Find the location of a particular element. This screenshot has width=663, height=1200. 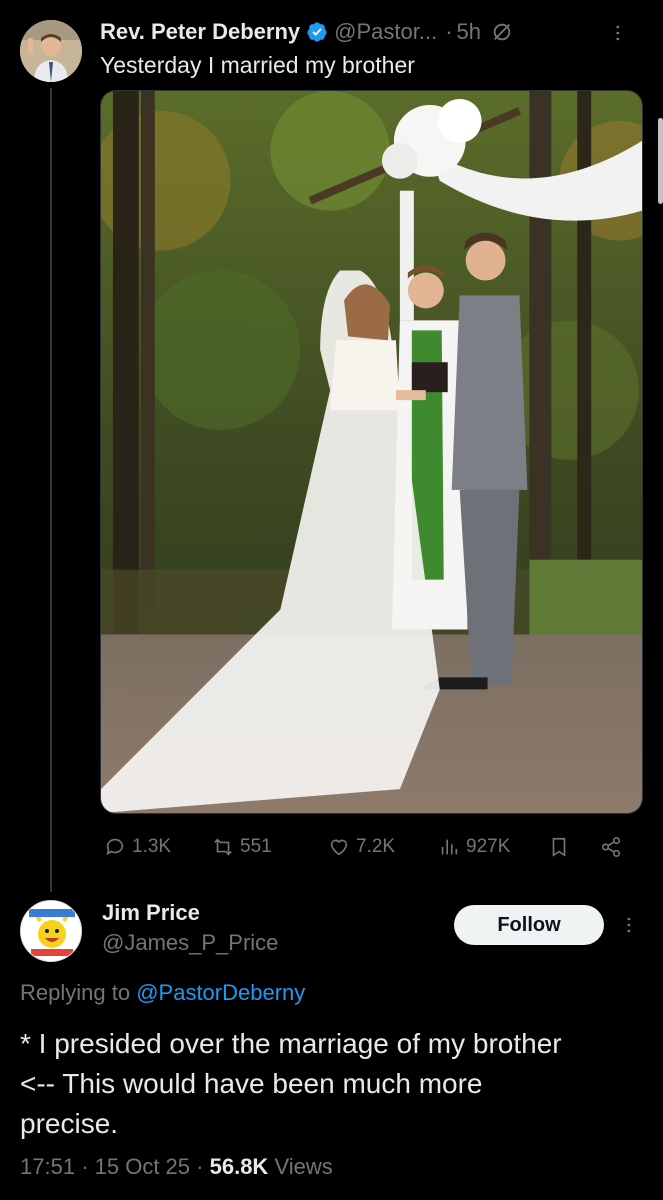

bookmark-button is located at coordinates (559, 847).